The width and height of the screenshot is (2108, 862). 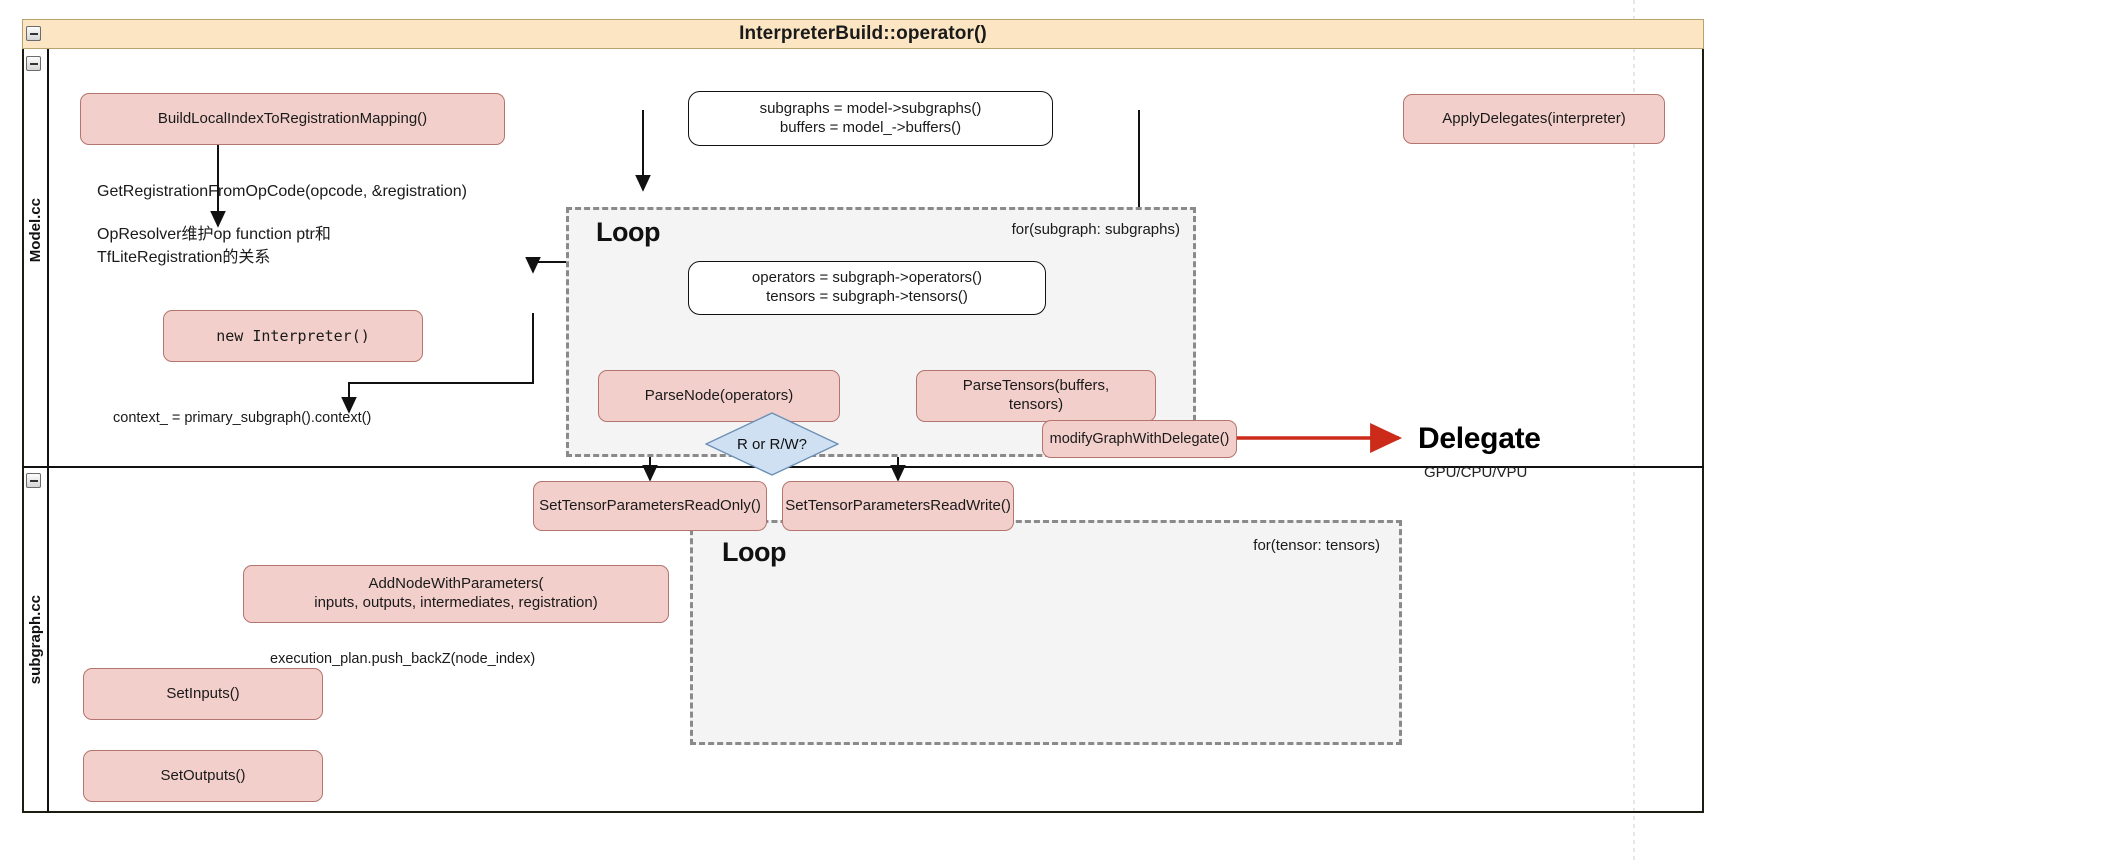 I want to click on lane-label-model: Model.cc, so click(x=35, y=230).